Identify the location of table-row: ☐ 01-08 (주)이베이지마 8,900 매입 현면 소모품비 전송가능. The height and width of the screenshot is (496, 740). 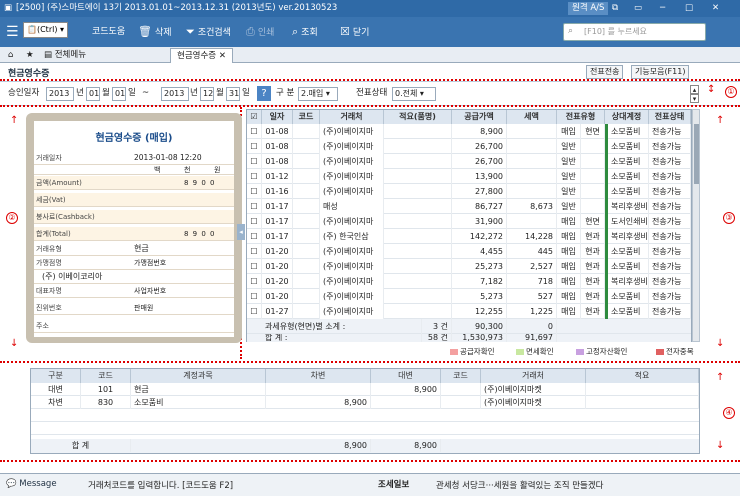
(469, 131).